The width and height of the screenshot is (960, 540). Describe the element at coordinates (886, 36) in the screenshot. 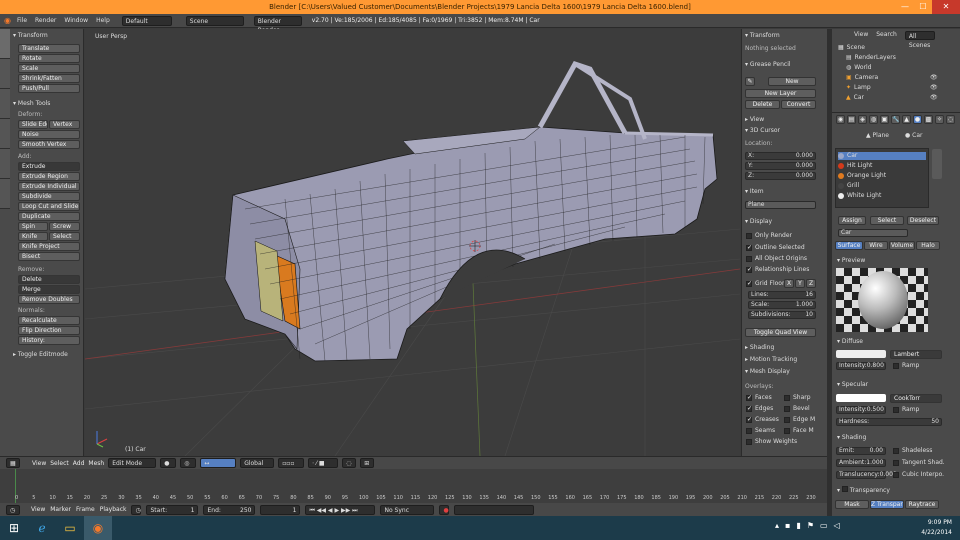

I see `outliner-search-menu: Search` at that location.